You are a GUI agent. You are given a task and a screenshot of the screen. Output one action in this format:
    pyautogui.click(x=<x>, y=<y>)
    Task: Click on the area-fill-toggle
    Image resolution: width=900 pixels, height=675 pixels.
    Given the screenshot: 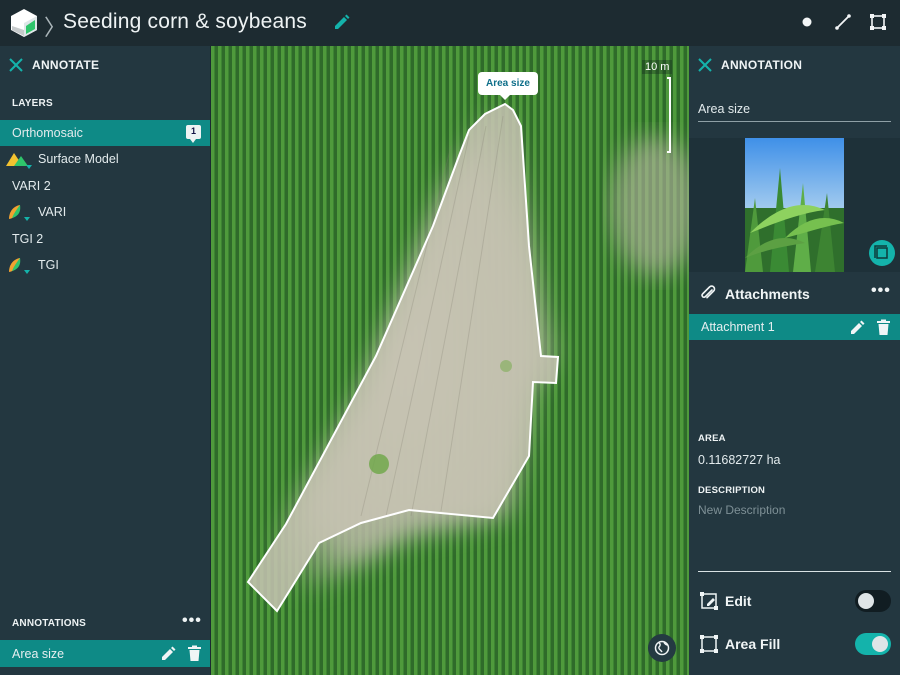 What is the action you would take?
    pyautogui.click(x=873, y=644)
    